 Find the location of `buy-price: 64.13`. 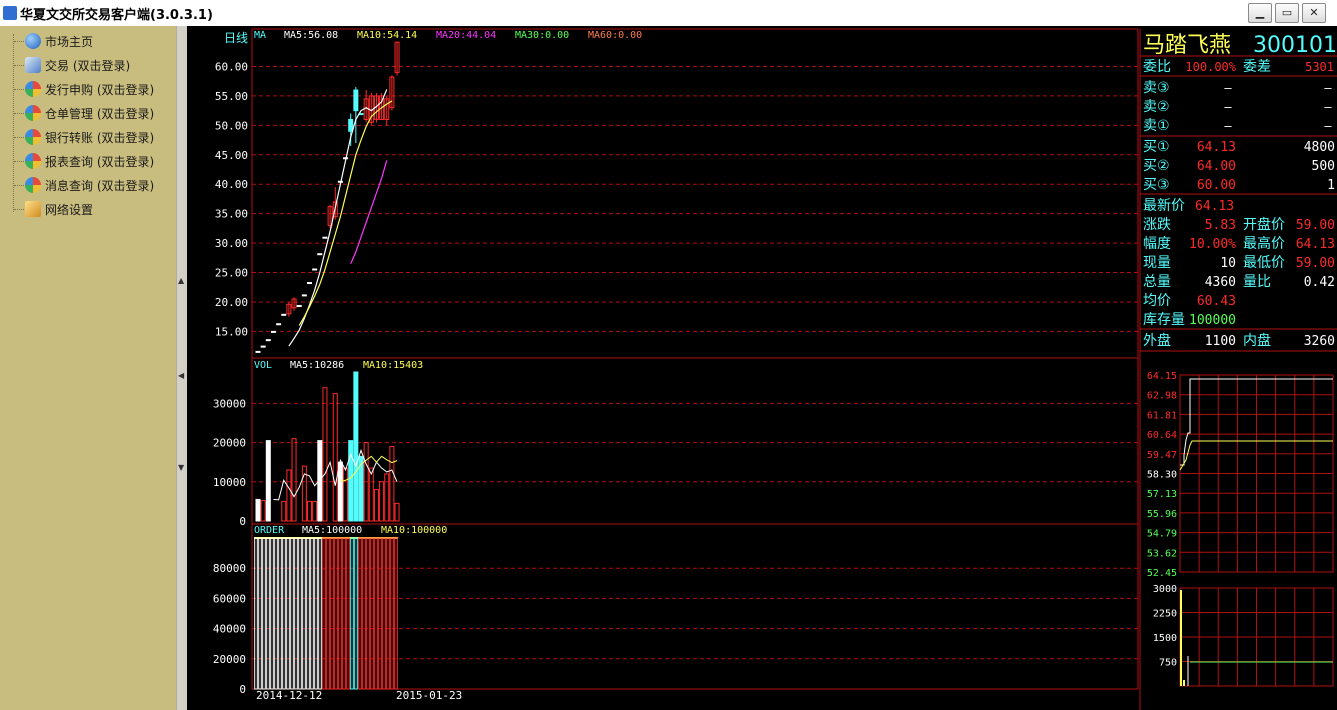

buy-price: 64.13 is located at coordinates (1216, 147).